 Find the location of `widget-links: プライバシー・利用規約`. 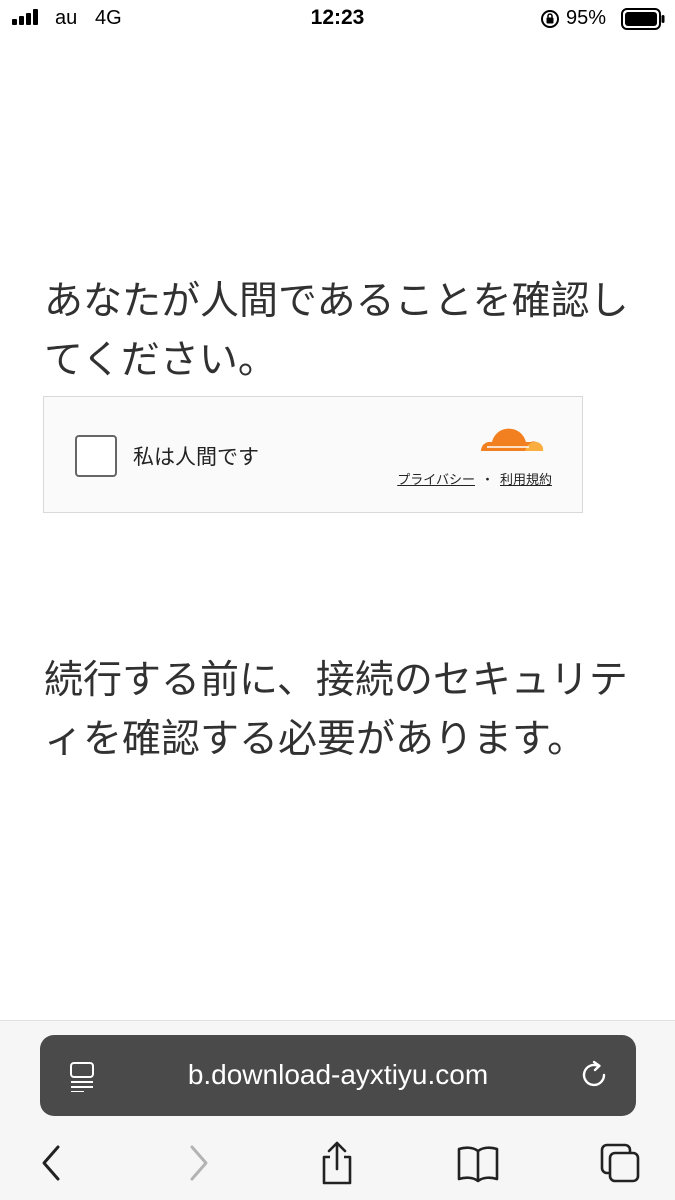

widget-links: プライバシー・利用規約 is located at coordinates (474, 478).